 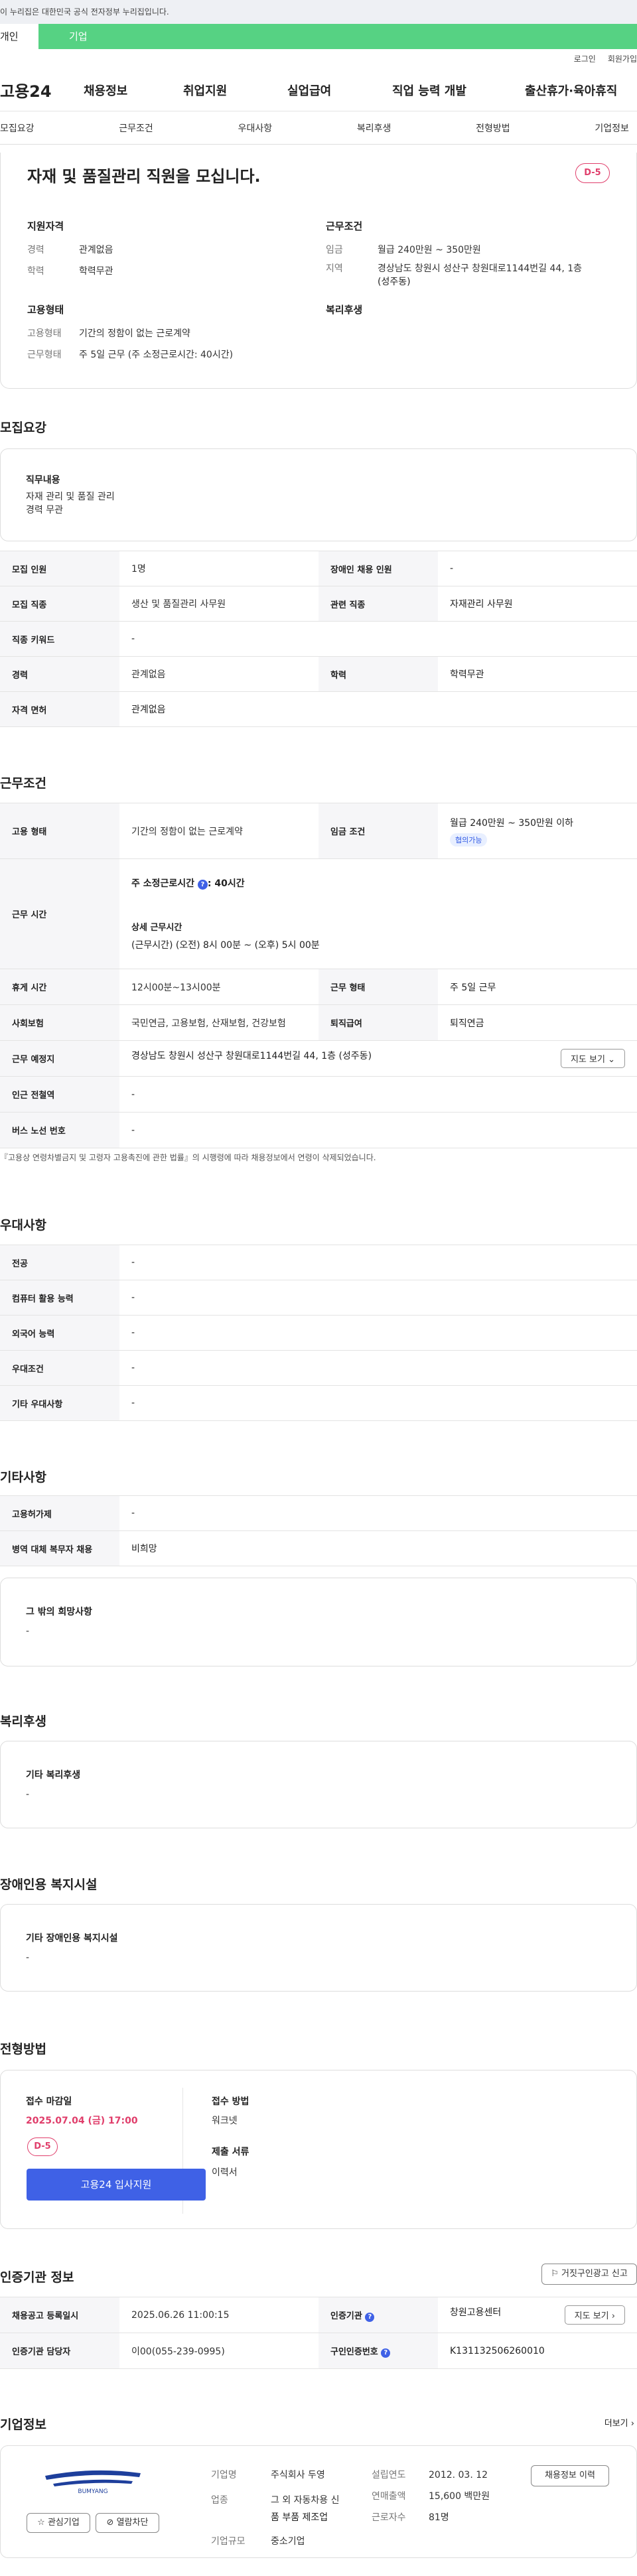 What do you see at coordinates (555, 2274) in the screenshot?
I see `flag-icon: ⚐` at bounding box center [555, 2274].